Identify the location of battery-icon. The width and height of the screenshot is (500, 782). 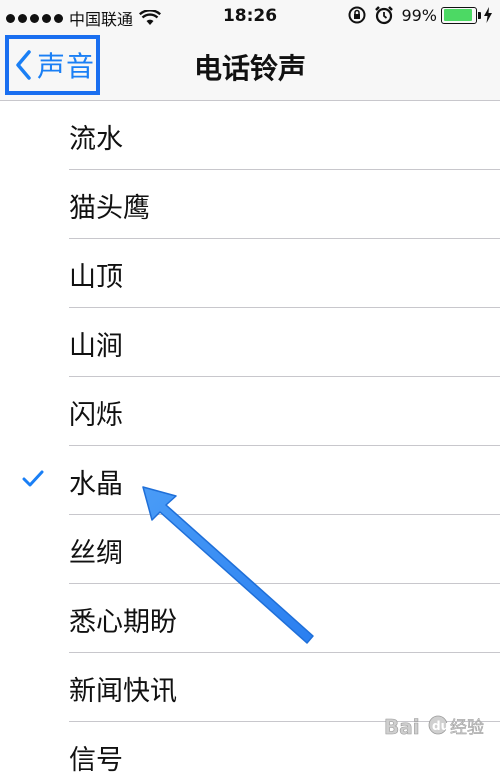
(461, 15).